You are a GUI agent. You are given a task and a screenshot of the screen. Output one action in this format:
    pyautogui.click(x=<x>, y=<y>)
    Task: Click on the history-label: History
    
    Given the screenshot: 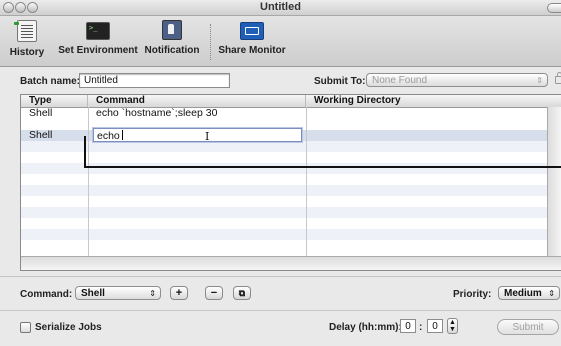 What is the action you would take?
    pyautogui.click(x=27, y=52)
    